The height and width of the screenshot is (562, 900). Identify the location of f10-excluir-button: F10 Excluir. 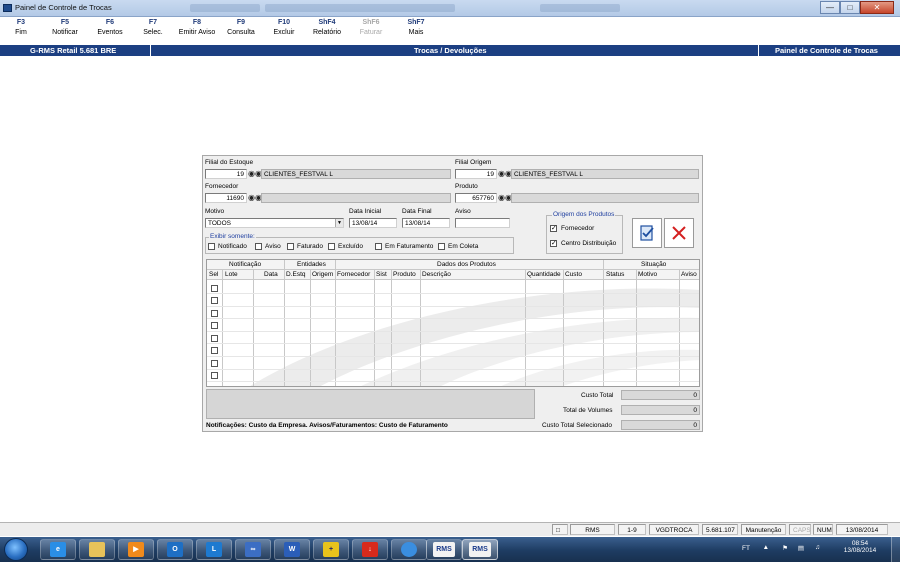
(284, 27).